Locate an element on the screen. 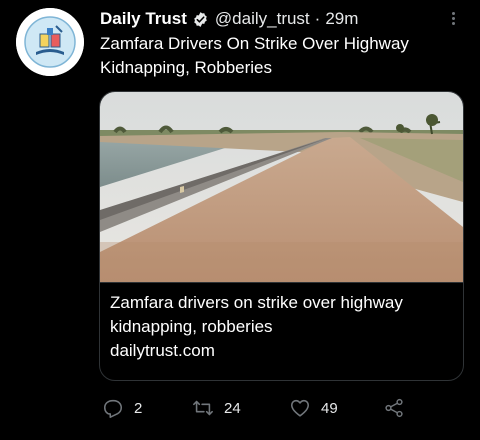  reply-count: 2 is located at coordinates (138, 408).